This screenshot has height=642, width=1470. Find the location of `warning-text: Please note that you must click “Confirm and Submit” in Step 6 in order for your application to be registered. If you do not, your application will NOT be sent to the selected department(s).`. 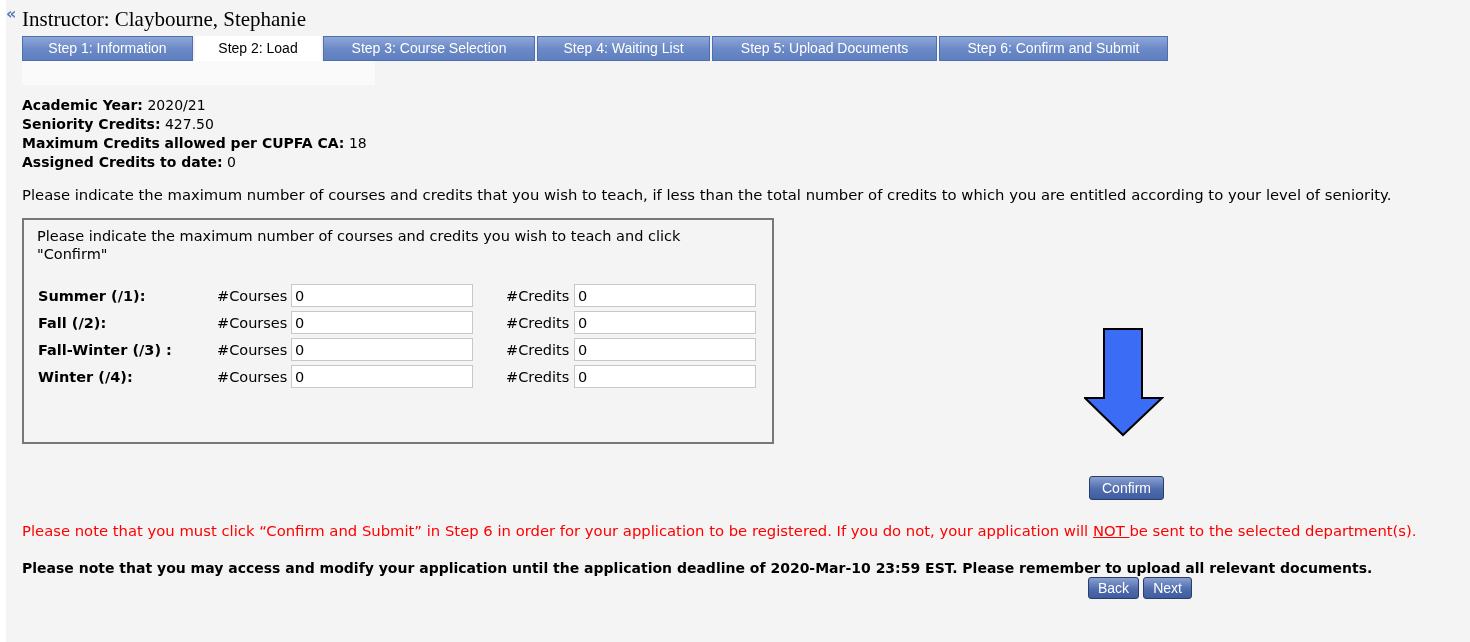

warning-text: Please note that you must click “Confirm and Submit” in Step 6 in order for your application to be registered. If you do not, your application will NOT be sent to the selected department(s). is located at coordinates (720, 531).